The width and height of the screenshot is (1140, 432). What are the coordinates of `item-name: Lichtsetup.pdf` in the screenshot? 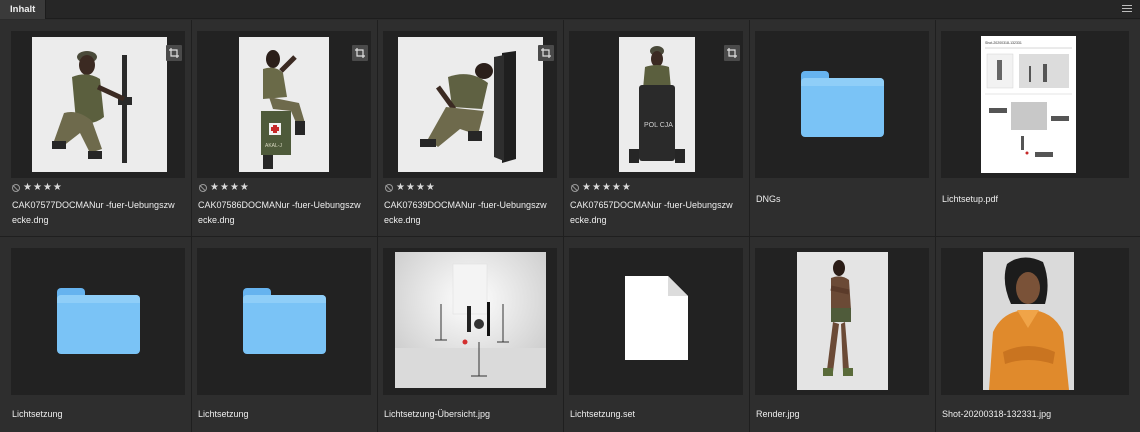 It's located at (970, 199).